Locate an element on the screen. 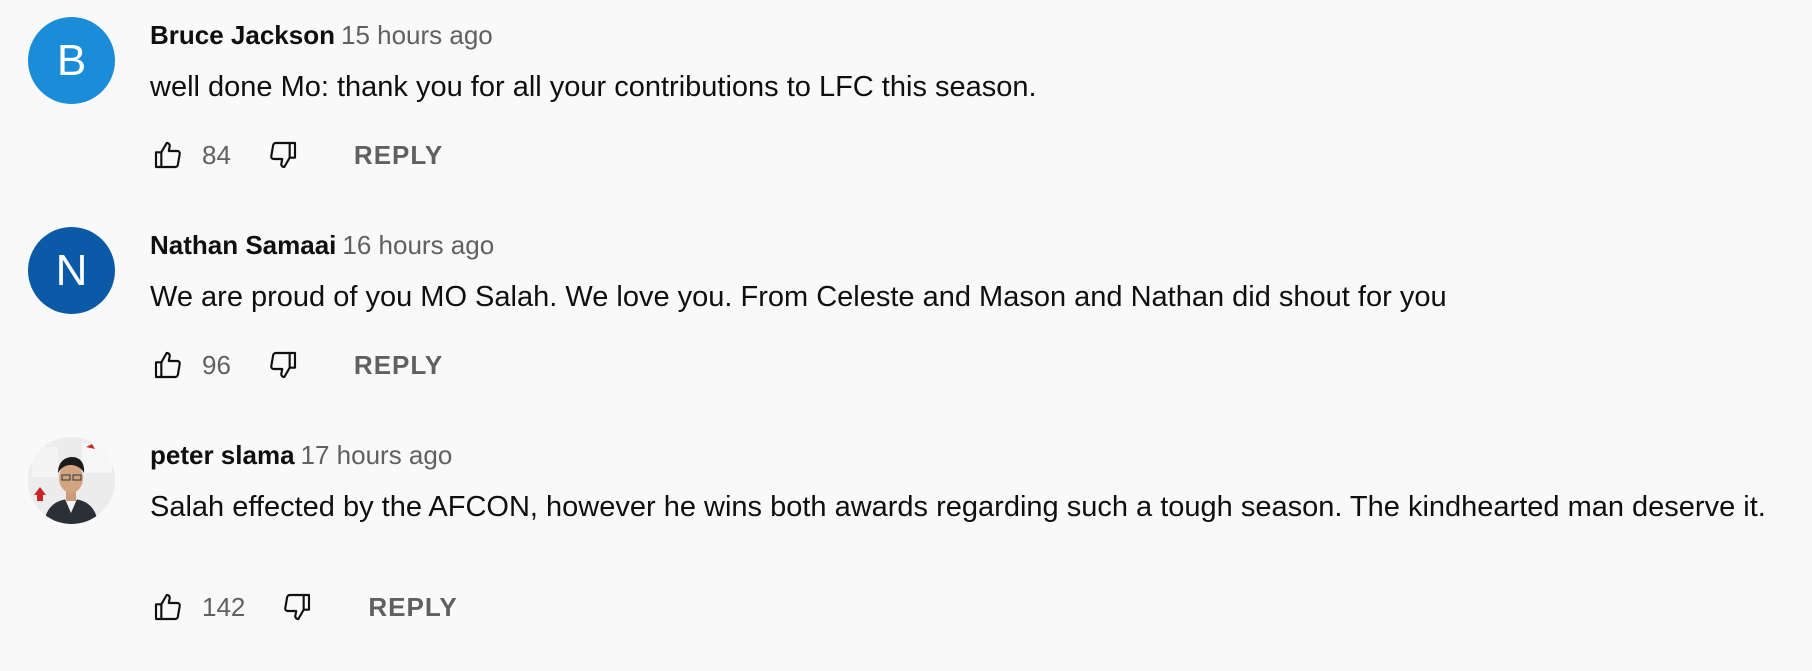 This screenshot has height=671, width=1812. like-count: 142 is located at coordinates (224, 606).